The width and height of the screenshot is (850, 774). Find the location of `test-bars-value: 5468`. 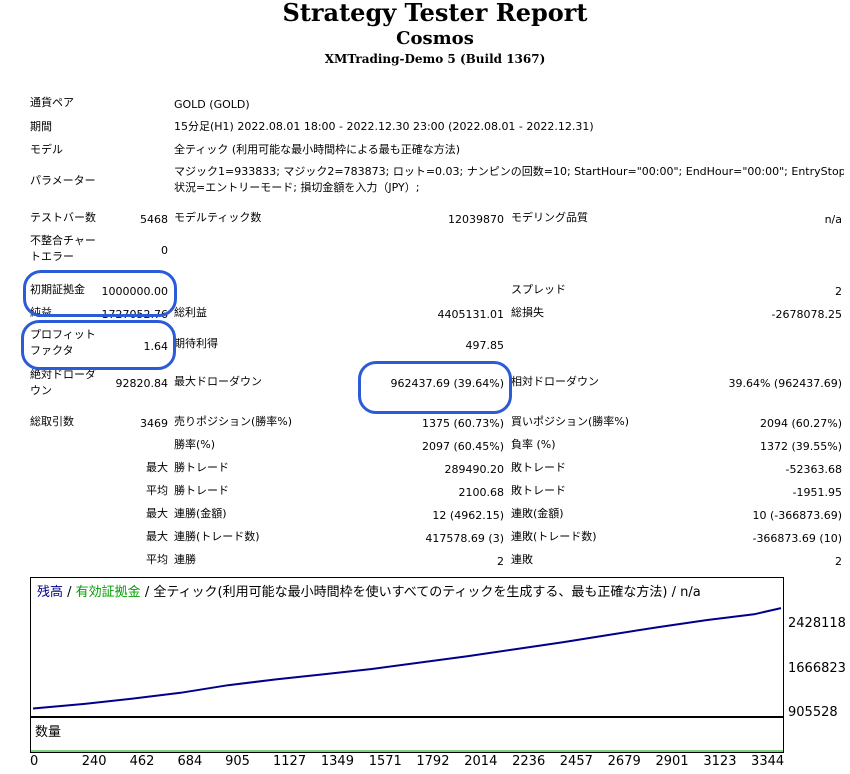

test-bars-value: 5468 is located at coordinates (154, 219).